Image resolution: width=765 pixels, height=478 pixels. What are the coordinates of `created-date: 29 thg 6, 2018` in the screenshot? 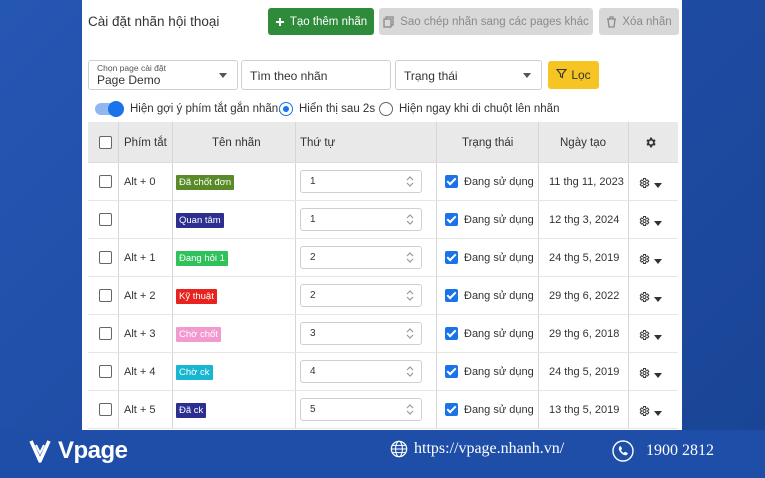 It's located at (584, 334).